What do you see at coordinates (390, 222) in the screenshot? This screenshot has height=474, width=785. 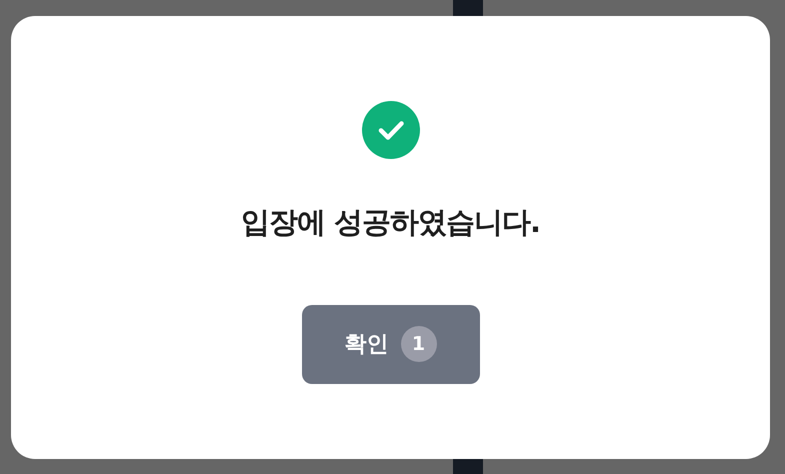 I see `dialog-message: 입장에 성공하였습니다.` at bounding box center [390, 222].